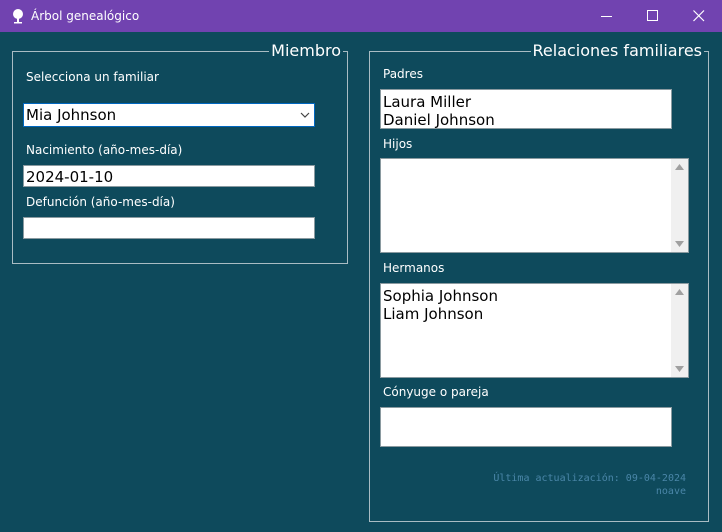 This screenshot has width=722, height=532. Describe the element at coordinates (398, 144) in the screenshot. I see `children-label: Hijos` at that location.